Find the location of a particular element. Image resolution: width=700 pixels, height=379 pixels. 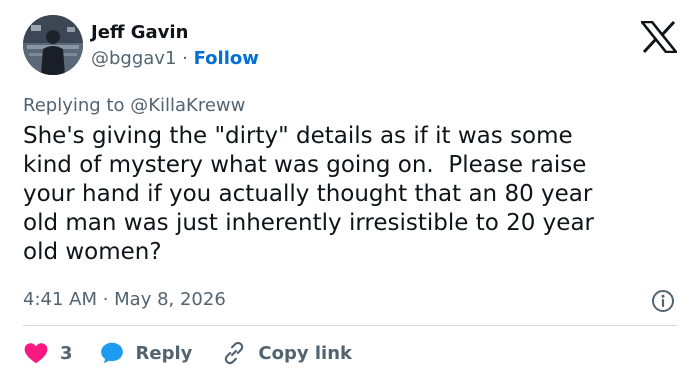

link-icon is located at coordinates (234, 353).